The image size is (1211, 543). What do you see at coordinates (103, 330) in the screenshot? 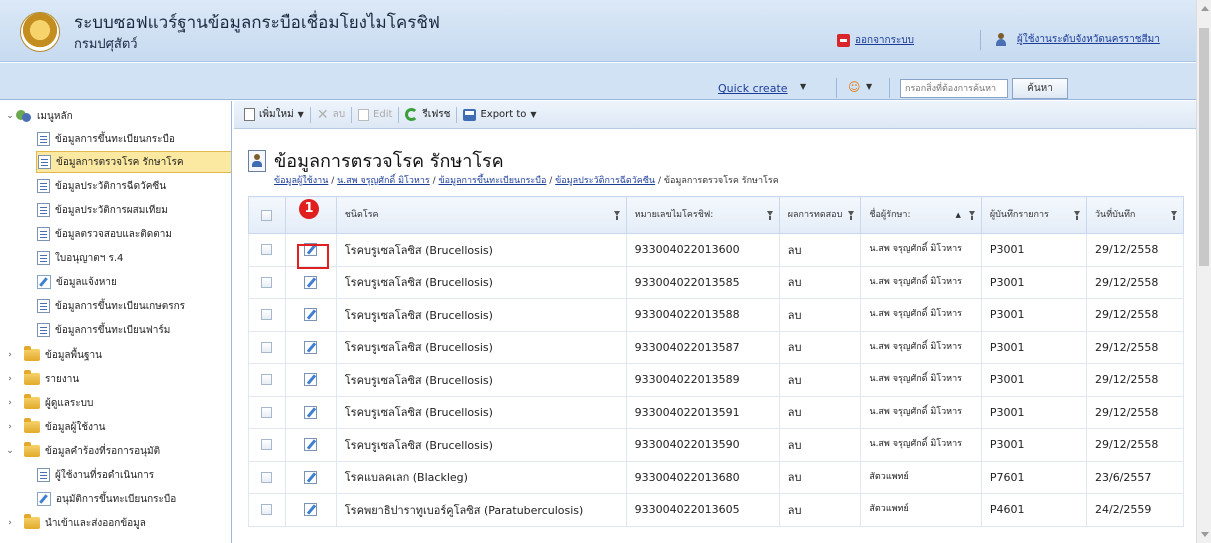
I see `sidebar-item-farm-registration: ข้อมูลการขึ้นทะเบียนฟาร์ม` at bounding box center [103, 330].